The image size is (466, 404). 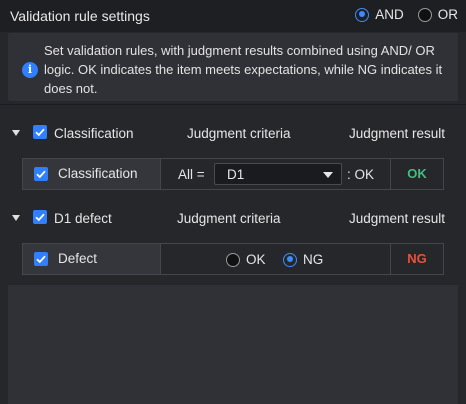 What do you see at coordinates (256, 259) in the screenshot?
I see `ok-radio-label: OK` at bounding box center [256, 259].